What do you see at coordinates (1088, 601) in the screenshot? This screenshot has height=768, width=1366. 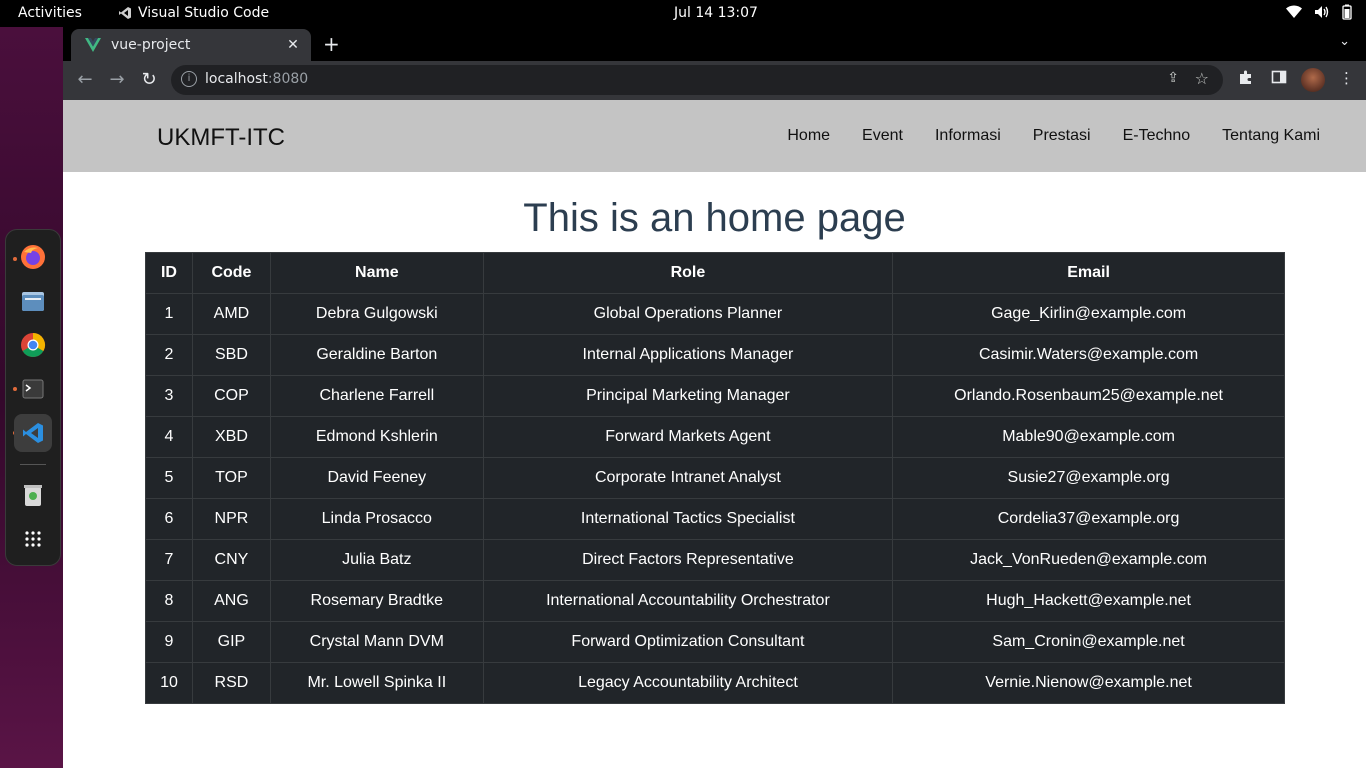 I see `cell-email: Hugh_Hackett@example.net` at bounding box center [1088, 601].